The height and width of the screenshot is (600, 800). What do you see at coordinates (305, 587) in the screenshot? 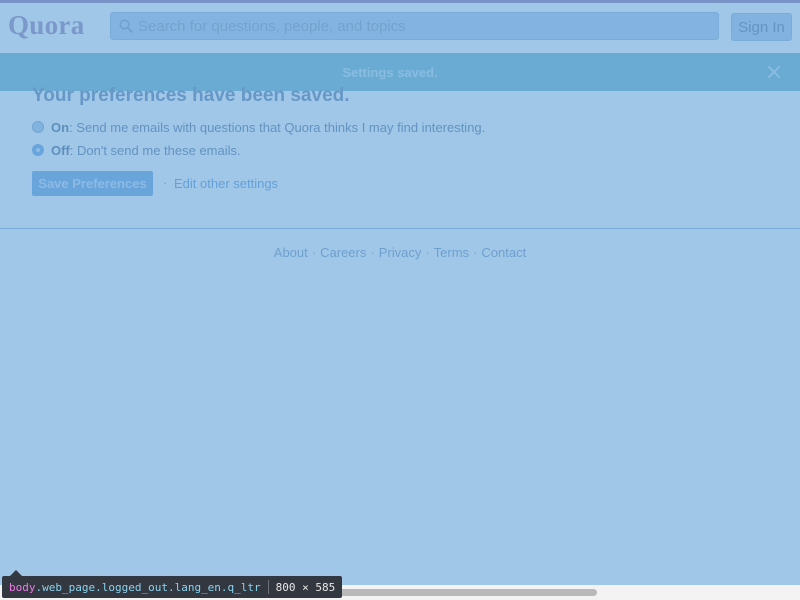
I see `tooltip-size: 800 × 585` at bounding box center [305, 587].